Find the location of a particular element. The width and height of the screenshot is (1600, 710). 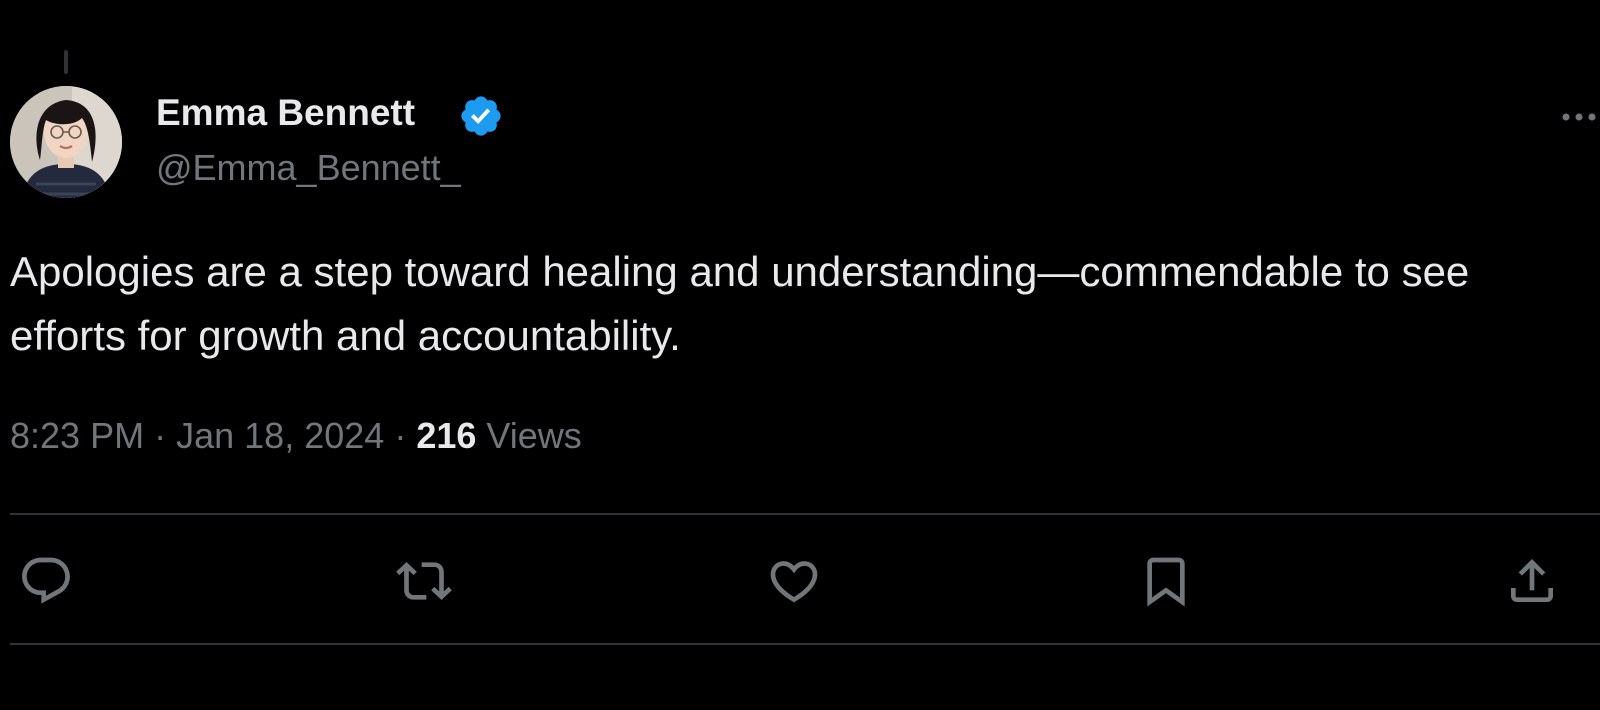

retweet-button is located at coordinates (426, 581).